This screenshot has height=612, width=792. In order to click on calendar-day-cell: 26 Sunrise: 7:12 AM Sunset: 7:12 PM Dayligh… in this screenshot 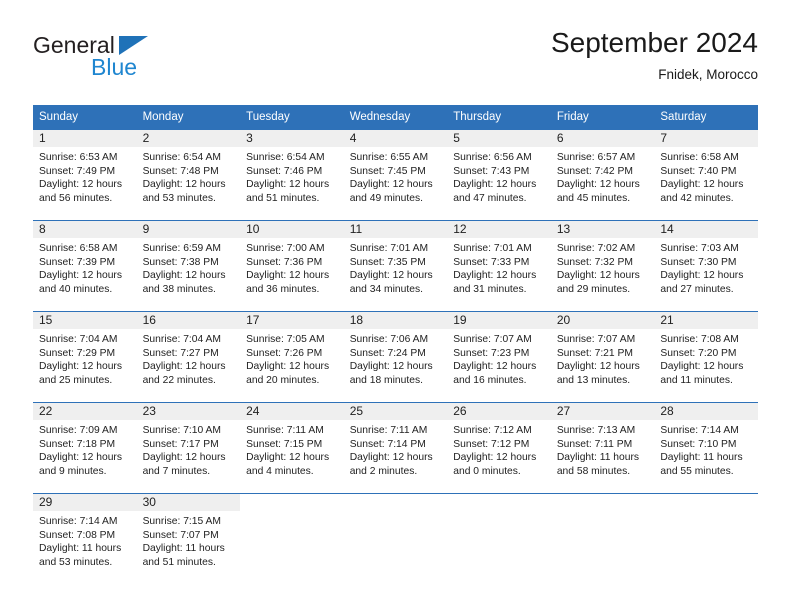, I will do `click(499, 448)`.